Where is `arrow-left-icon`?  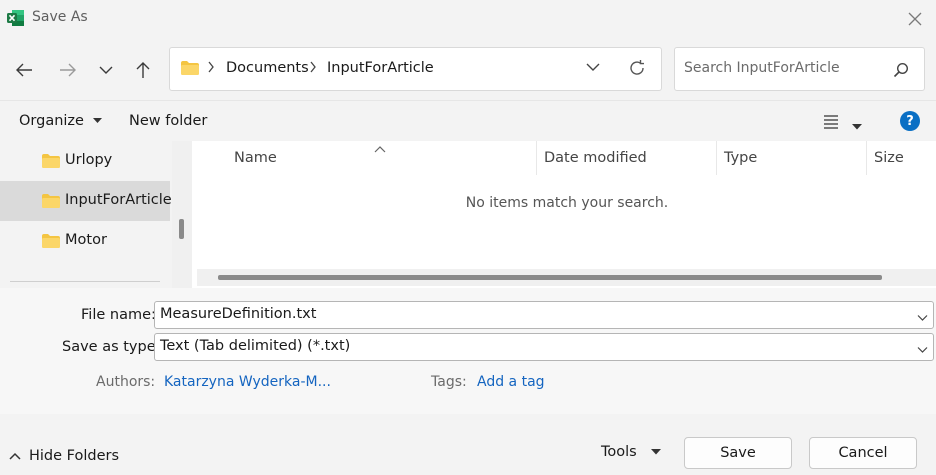 arrow-left-icon is located at coordinates (24, 70).